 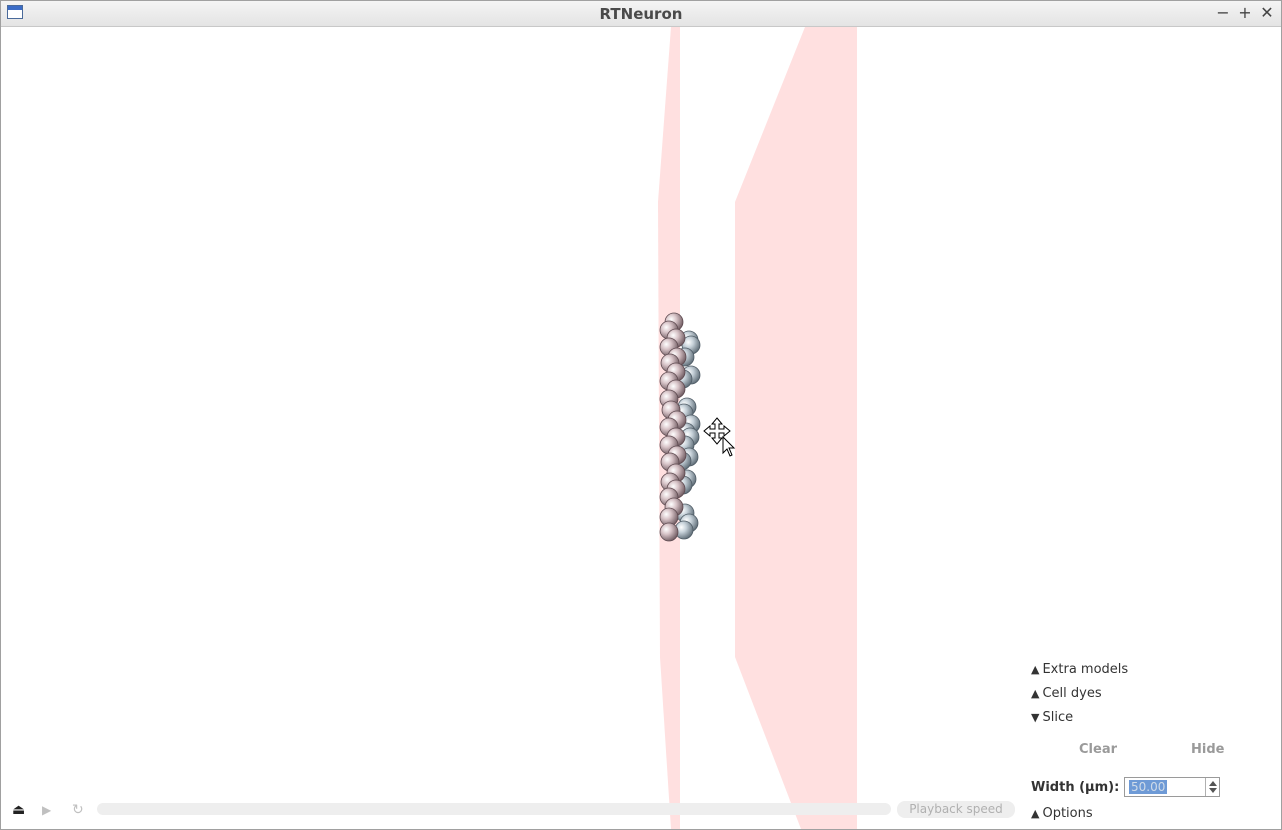 I want to click on play-icon: ▶, so click(x=46, y=810).